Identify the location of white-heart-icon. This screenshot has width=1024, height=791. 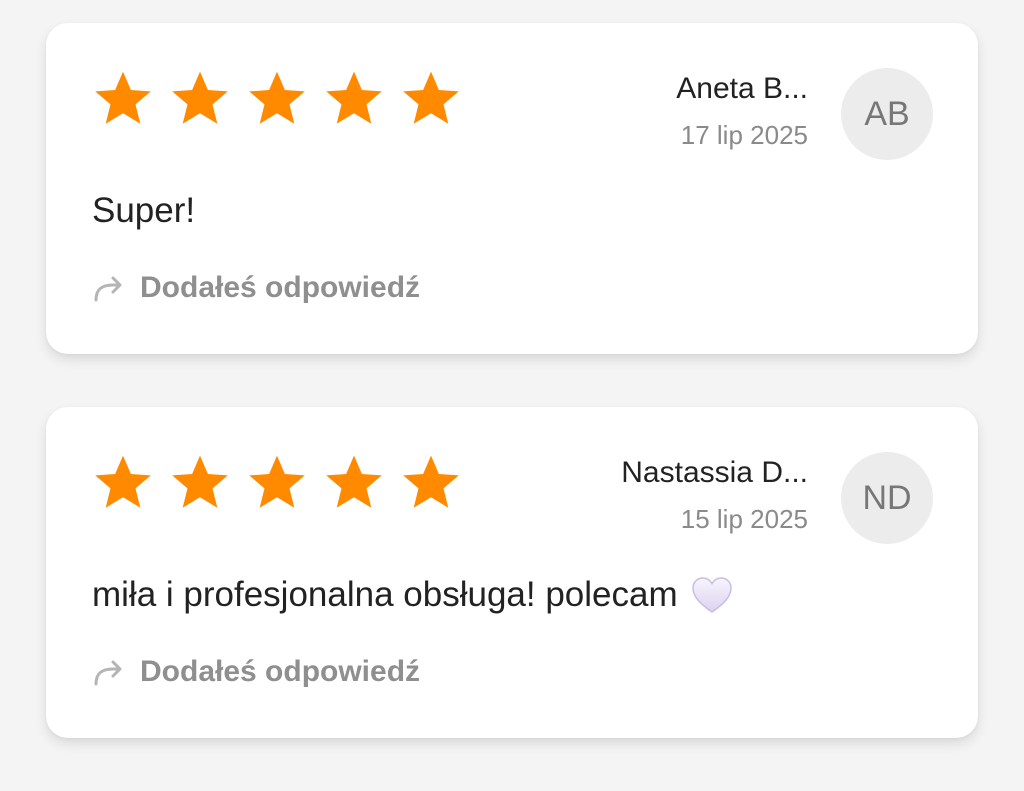
(712, 595).